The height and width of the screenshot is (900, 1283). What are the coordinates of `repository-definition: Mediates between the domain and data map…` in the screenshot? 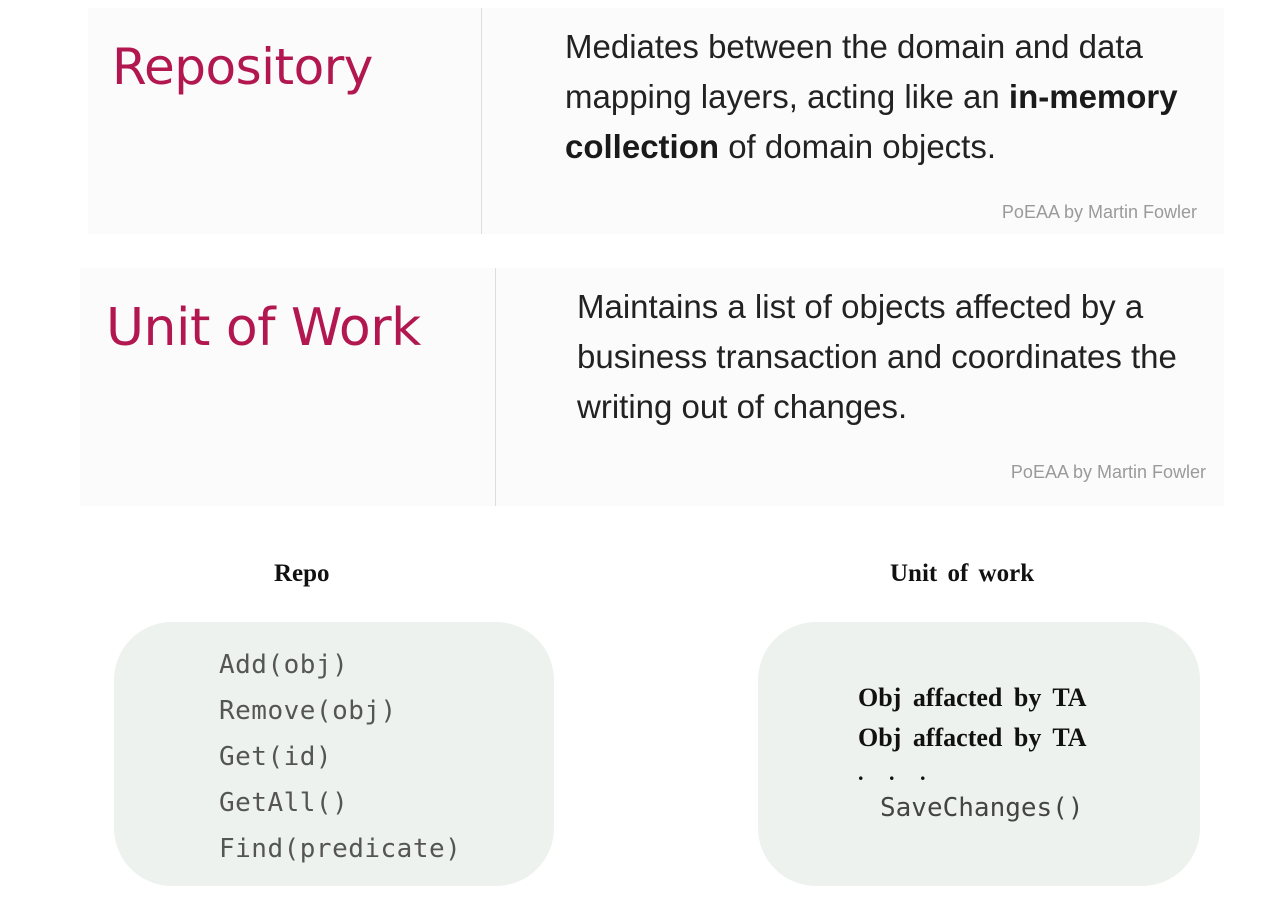 It's located at (895, 97).